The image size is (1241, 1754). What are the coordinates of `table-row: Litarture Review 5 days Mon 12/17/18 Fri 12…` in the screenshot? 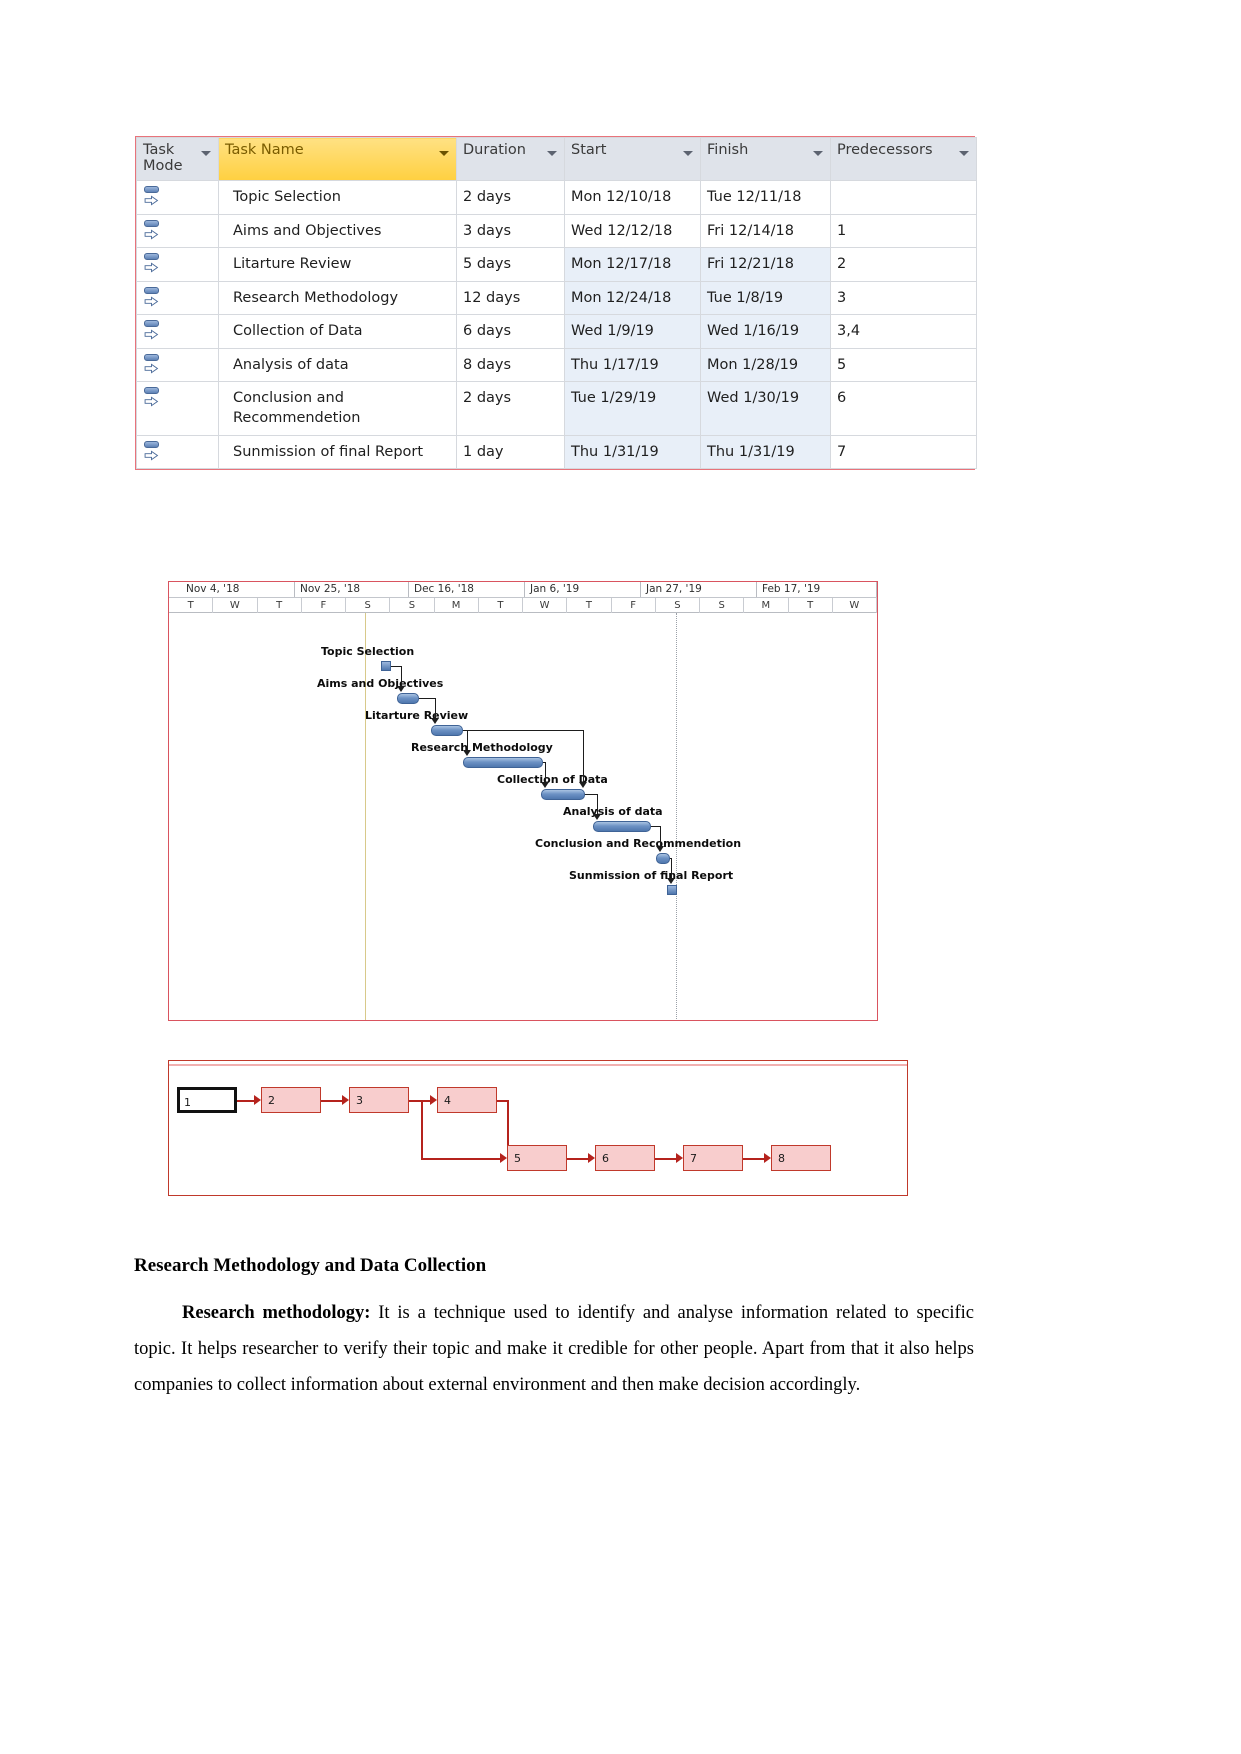 It's located at (556, 264).